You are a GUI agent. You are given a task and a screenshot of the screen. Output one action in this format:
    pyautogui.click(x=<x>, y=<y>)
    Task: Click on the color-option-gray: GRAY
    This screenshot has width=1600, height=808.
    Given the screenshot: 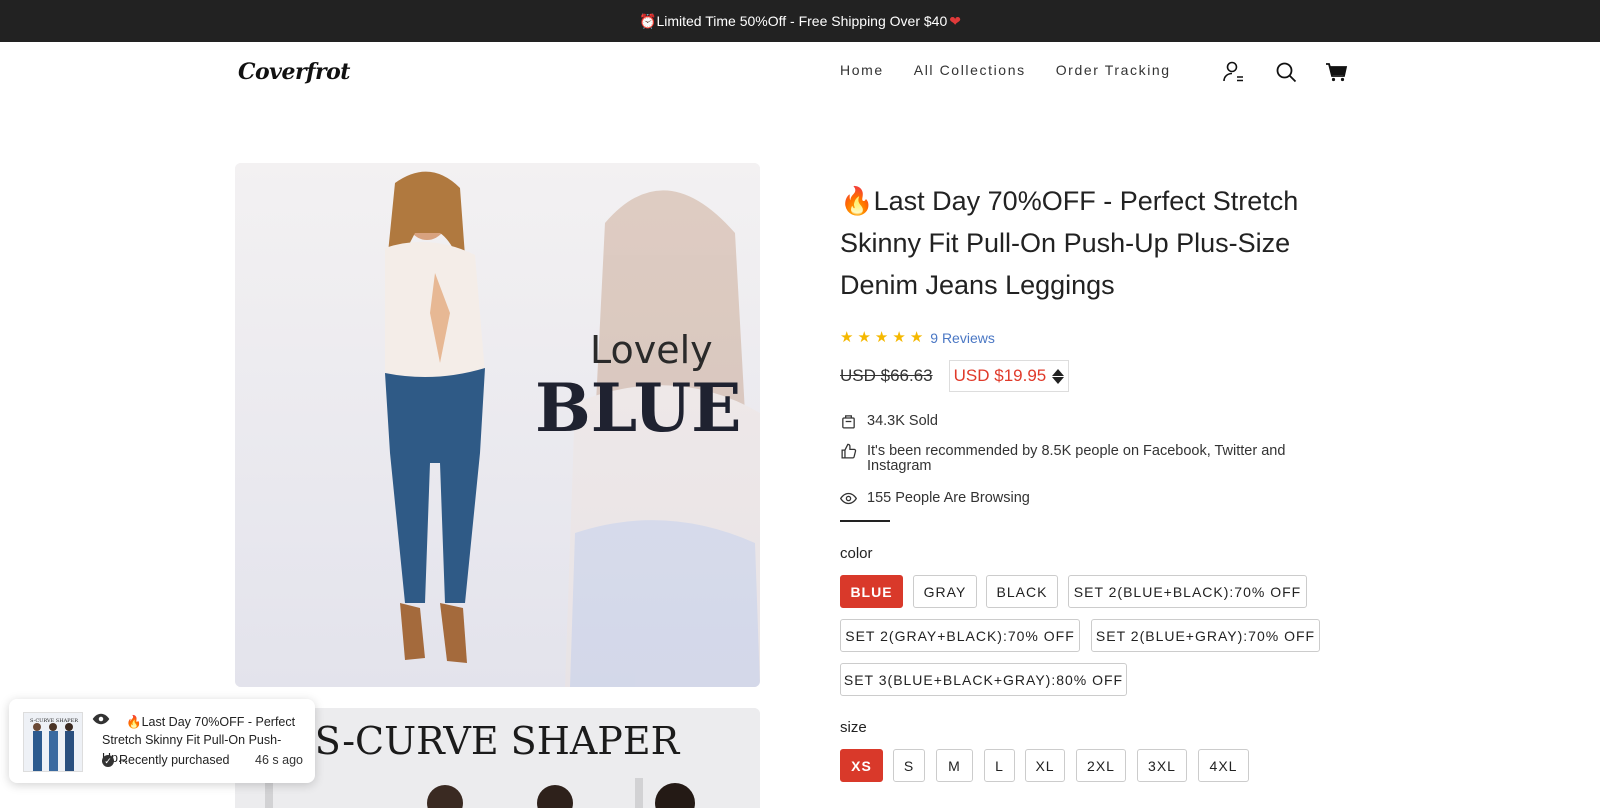 What is the action you would take?
    pyautogui.click(x=945, y=591)
    